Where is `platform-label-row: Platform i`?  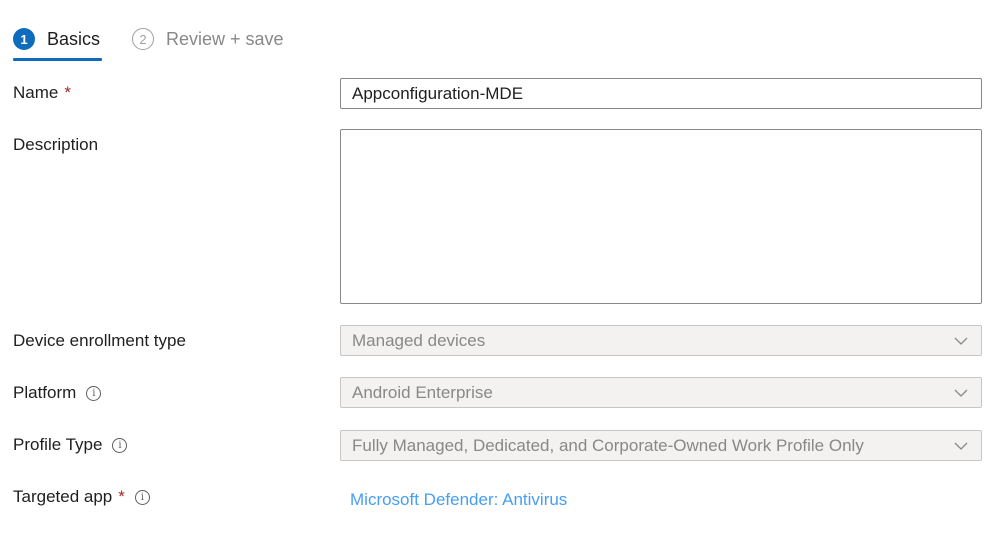
platform-label-row: Platform i is located at coordinates (57, 393).